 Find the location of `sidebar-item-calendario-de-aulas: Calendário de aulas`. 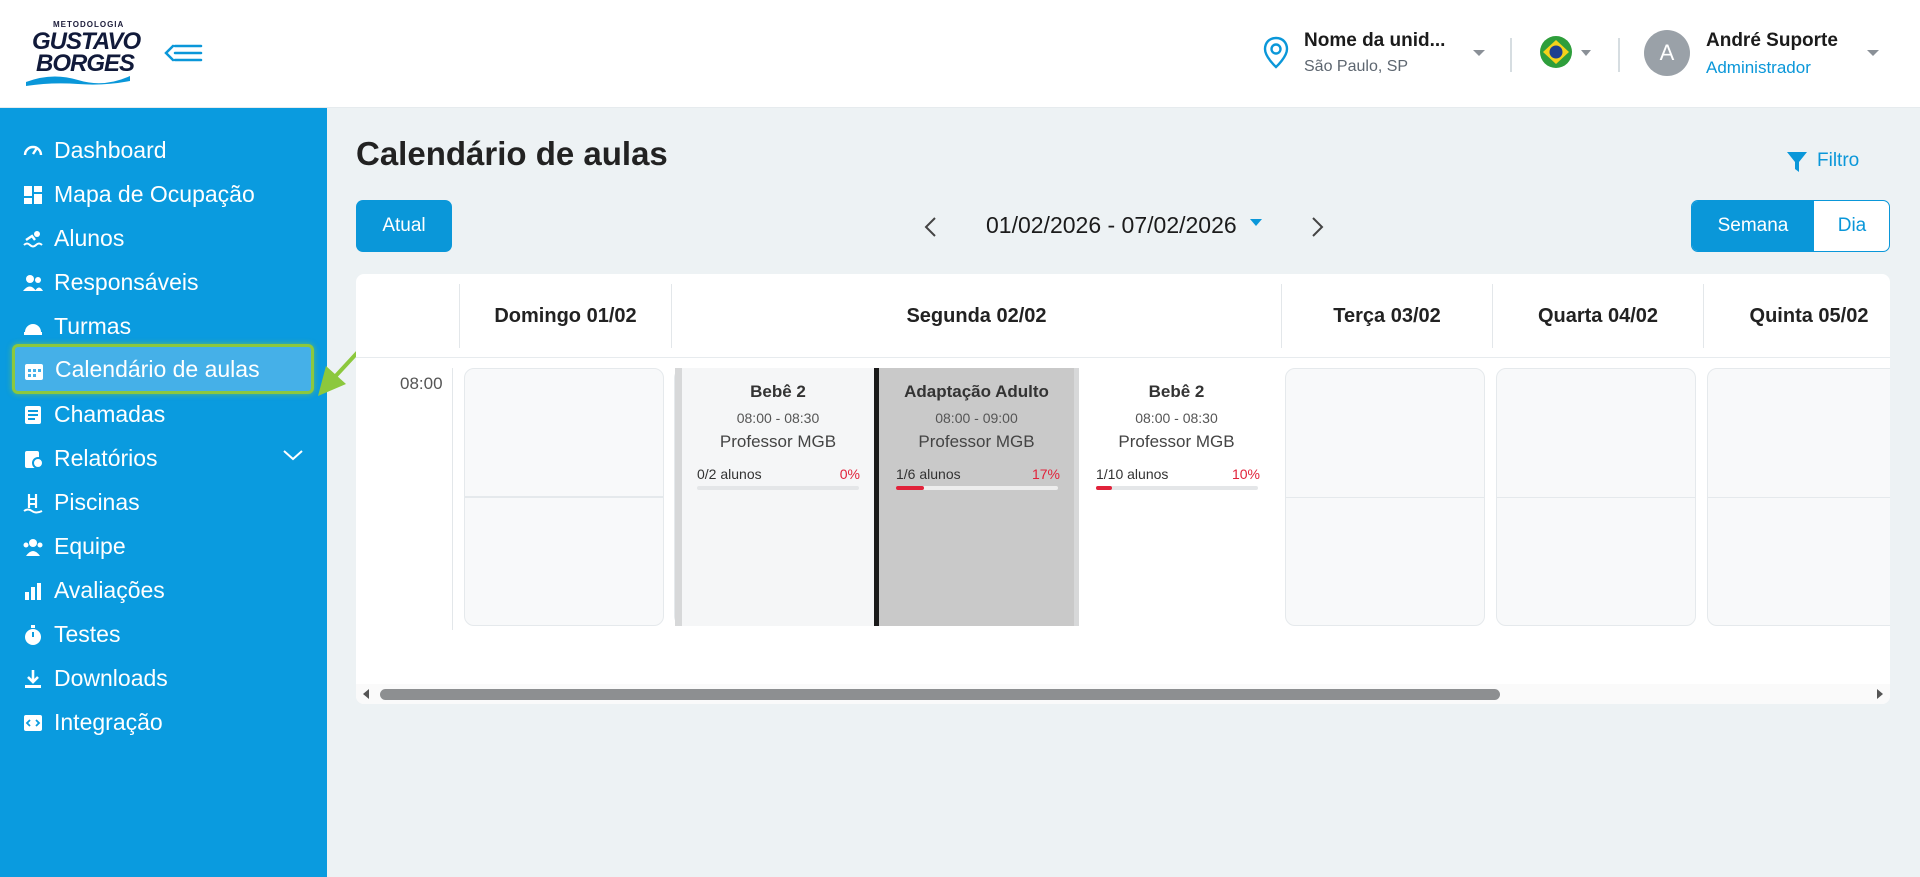

sidebar-item-calendario-de-aulas: Calendário de aulas is located at coordinates (163, 369).